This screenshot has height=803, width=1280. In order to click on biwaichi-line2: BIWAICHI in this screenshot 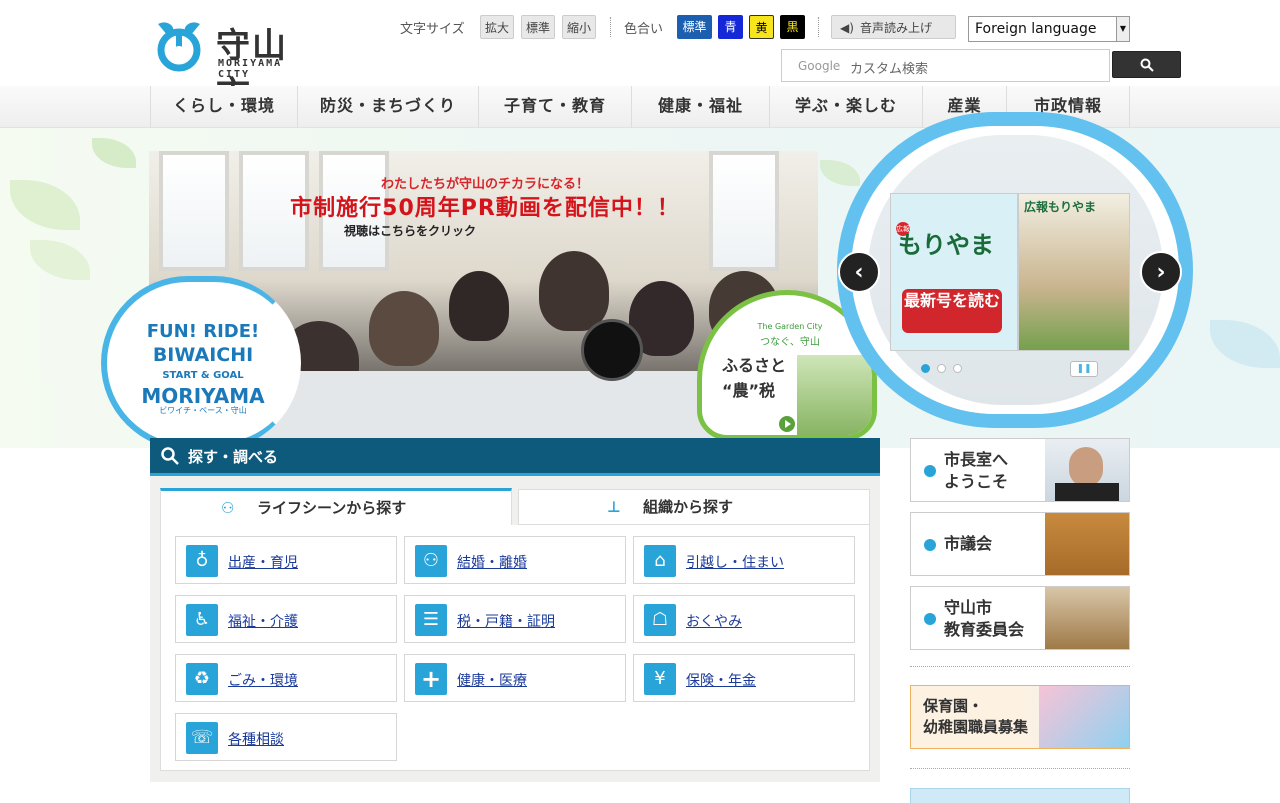, I will do `click(203, 355)`.